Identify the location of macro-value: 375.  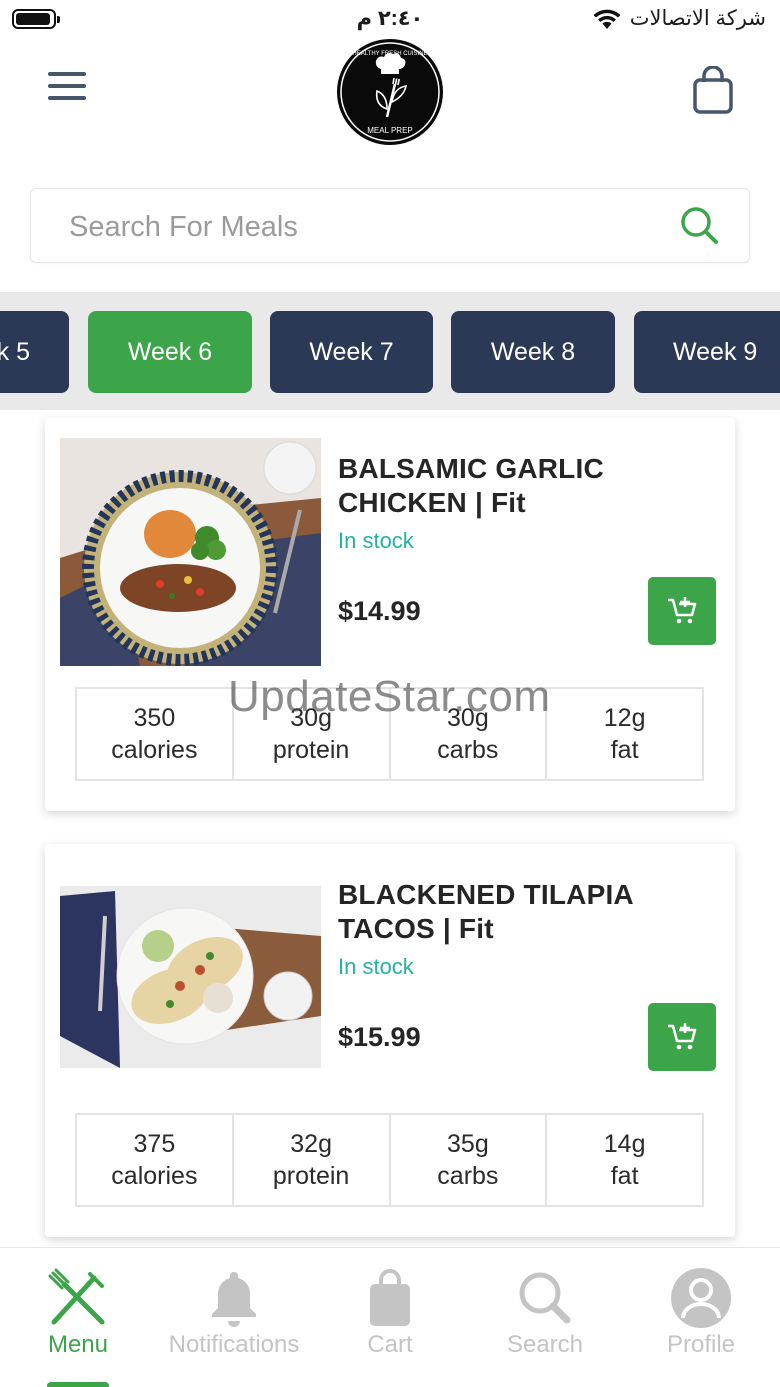
(154, 1144).